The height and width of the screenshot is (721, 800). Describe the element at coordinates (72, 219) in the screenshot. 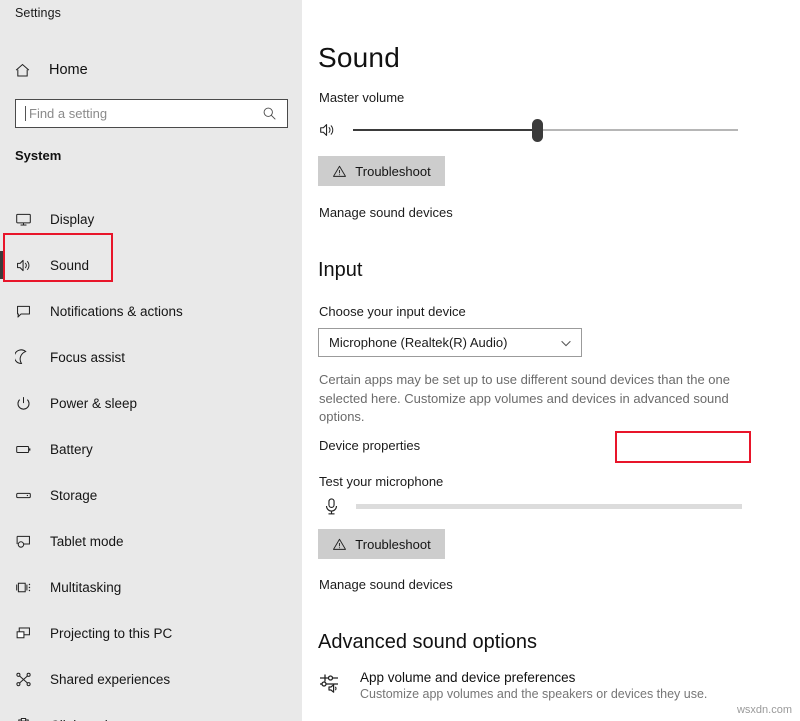

I see `sidebar-item-display-label: Display` at that location.